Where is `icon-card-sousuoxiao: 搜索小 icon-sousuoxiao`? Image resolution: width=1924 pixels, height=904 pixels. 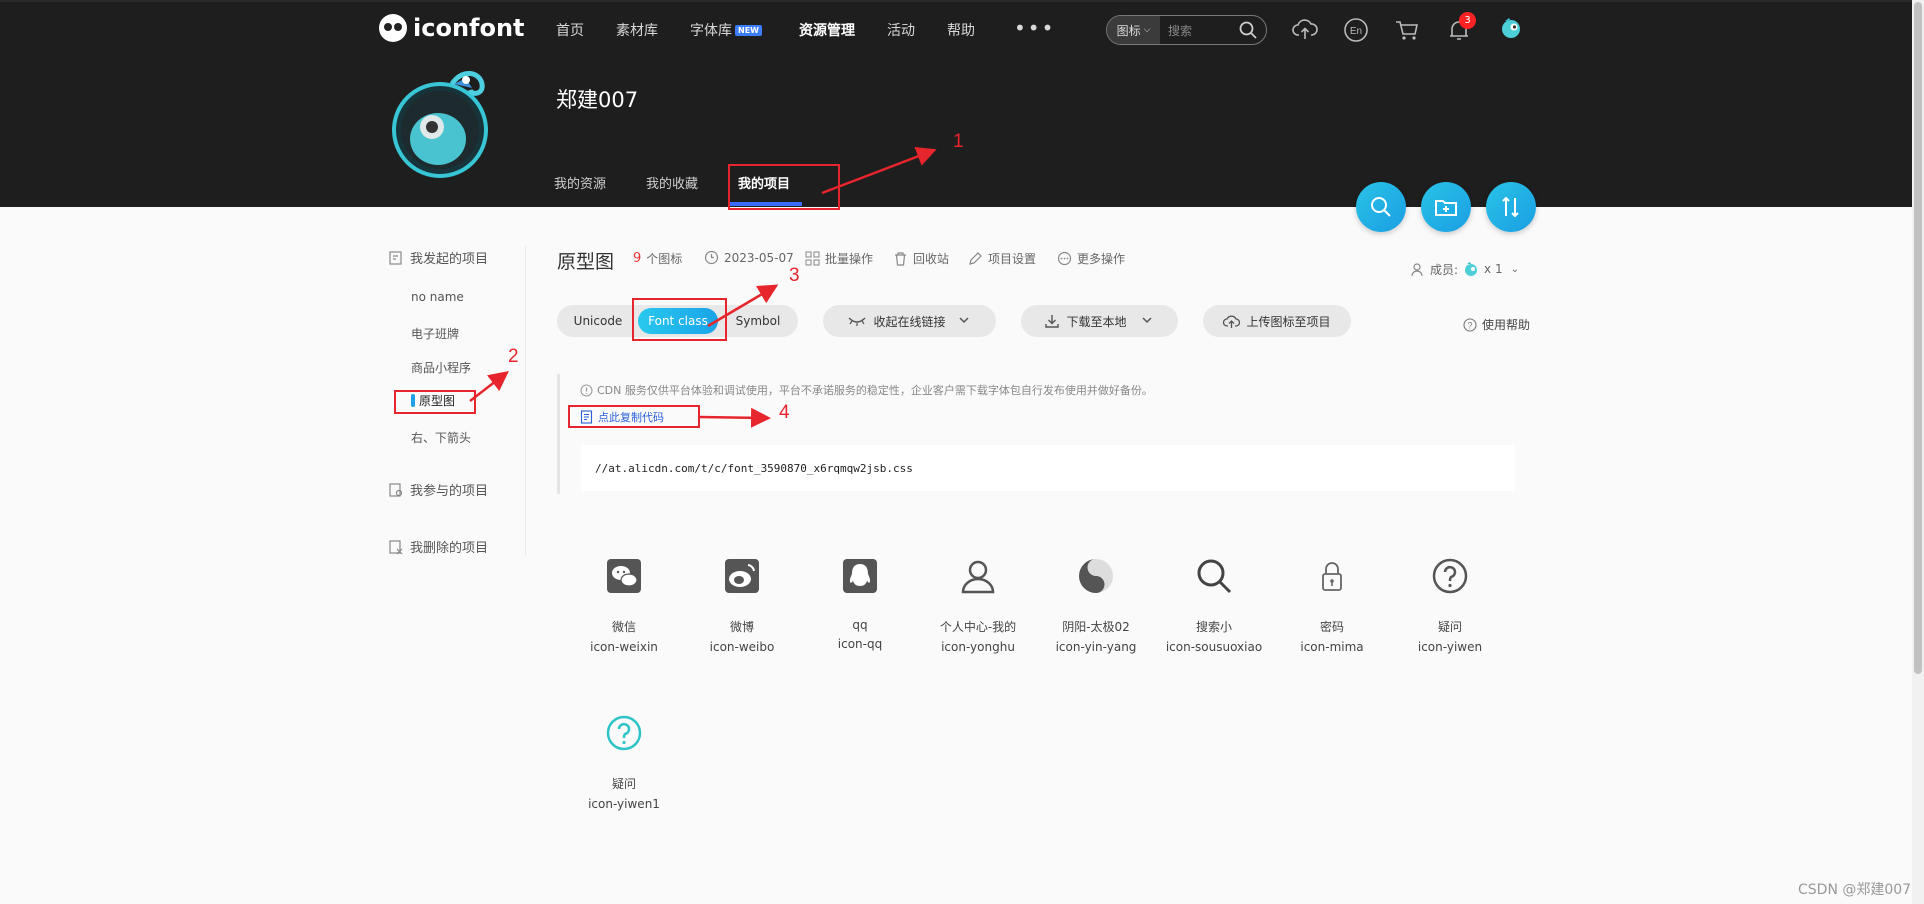 icon-card-sousuoxiao: 搜索小 icon-sousuoxiao is located at coordinates (1214, 605).